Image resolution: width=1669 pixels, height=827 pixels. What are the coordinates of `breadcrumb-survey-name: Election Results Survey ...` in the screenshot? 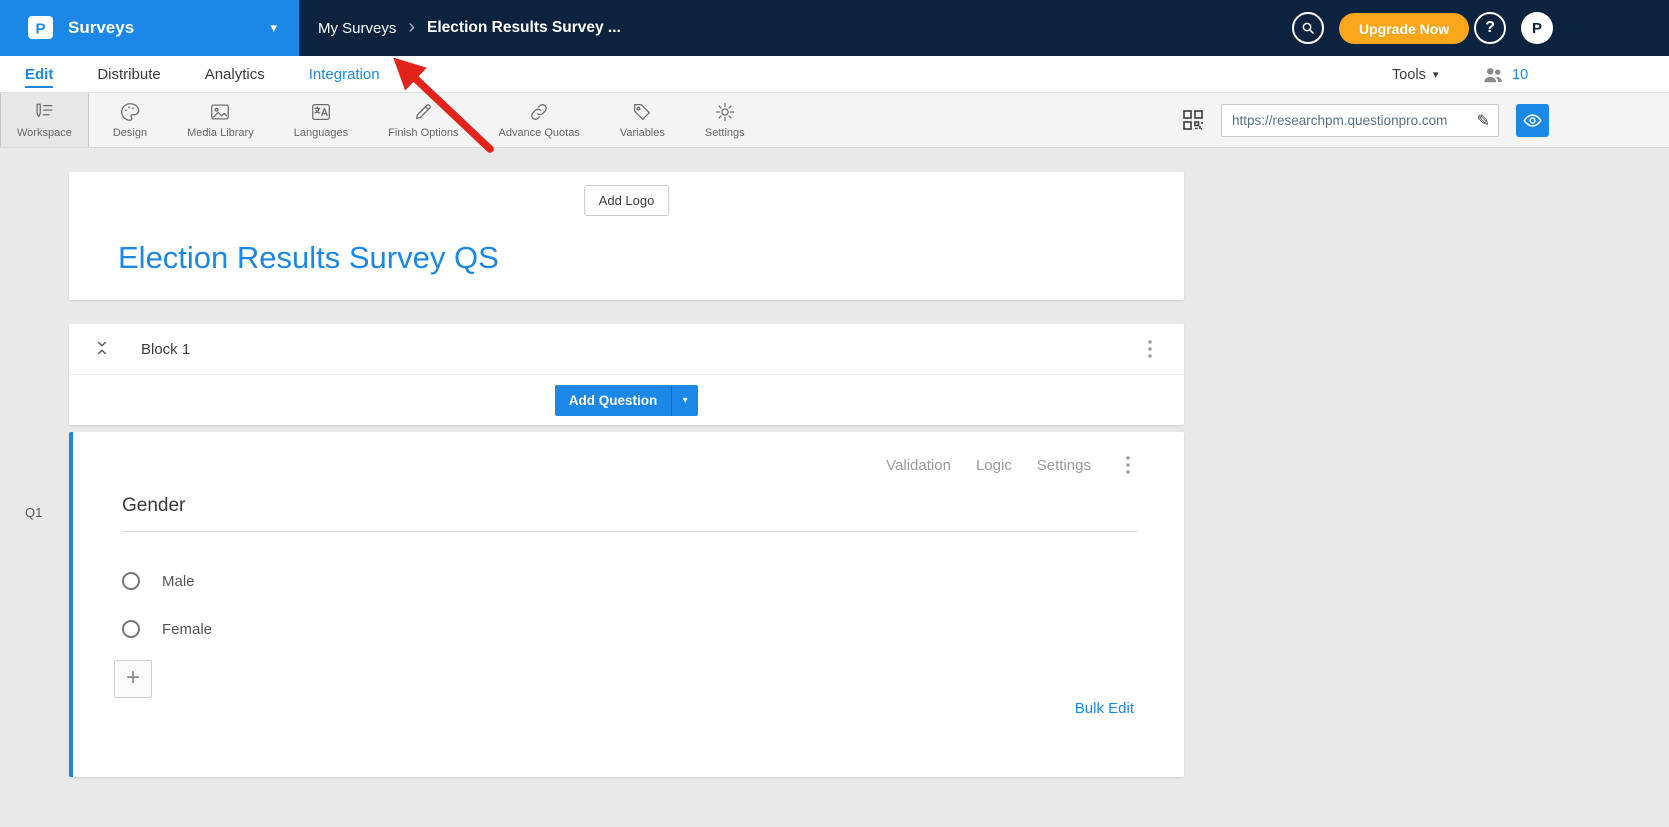 It's located at (524, 27).